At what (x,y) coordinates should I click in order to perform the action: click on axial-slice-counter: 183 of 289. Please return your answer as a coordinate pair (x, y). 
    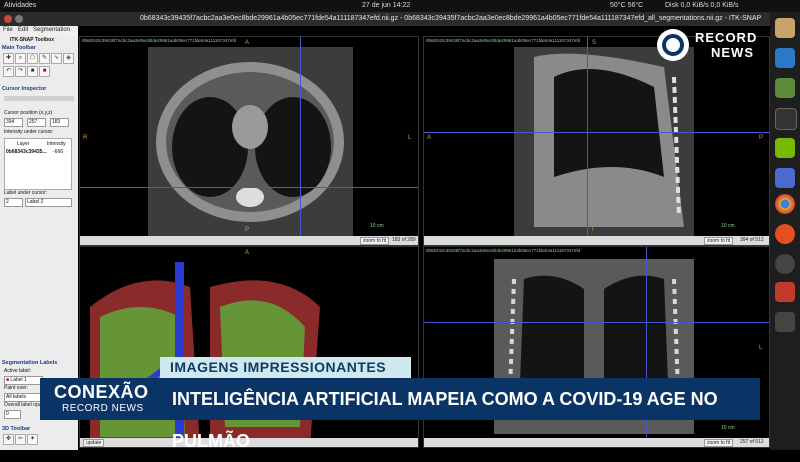
    Looking at the image, I should click on (404, 240).